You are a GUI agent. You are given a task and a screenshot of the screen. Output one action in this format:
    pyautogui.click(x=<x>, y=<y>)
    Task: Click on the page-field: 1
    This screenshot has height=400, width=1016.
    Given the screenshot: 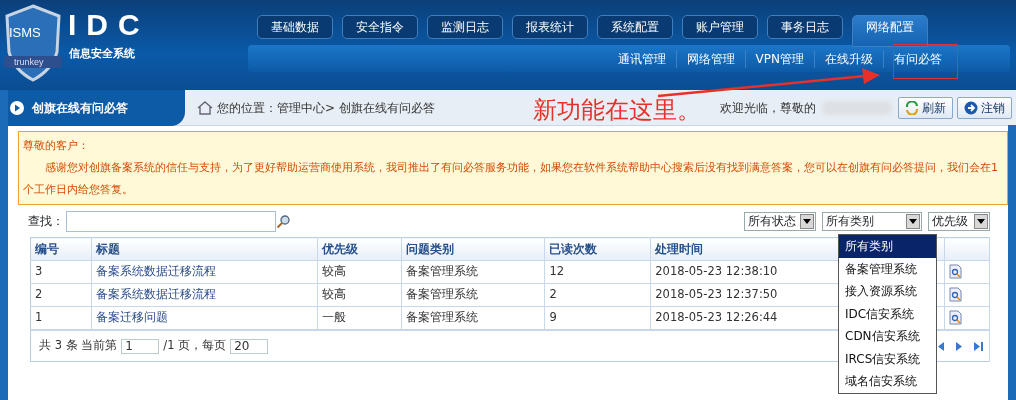 What is the action you would take?
    pyautogui.click(x=140, y=346)
    